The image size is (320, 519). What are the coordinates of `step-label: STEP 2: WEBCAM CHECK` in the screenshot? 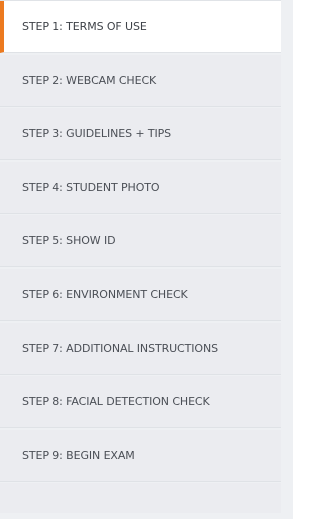 It's located at (89, 80).